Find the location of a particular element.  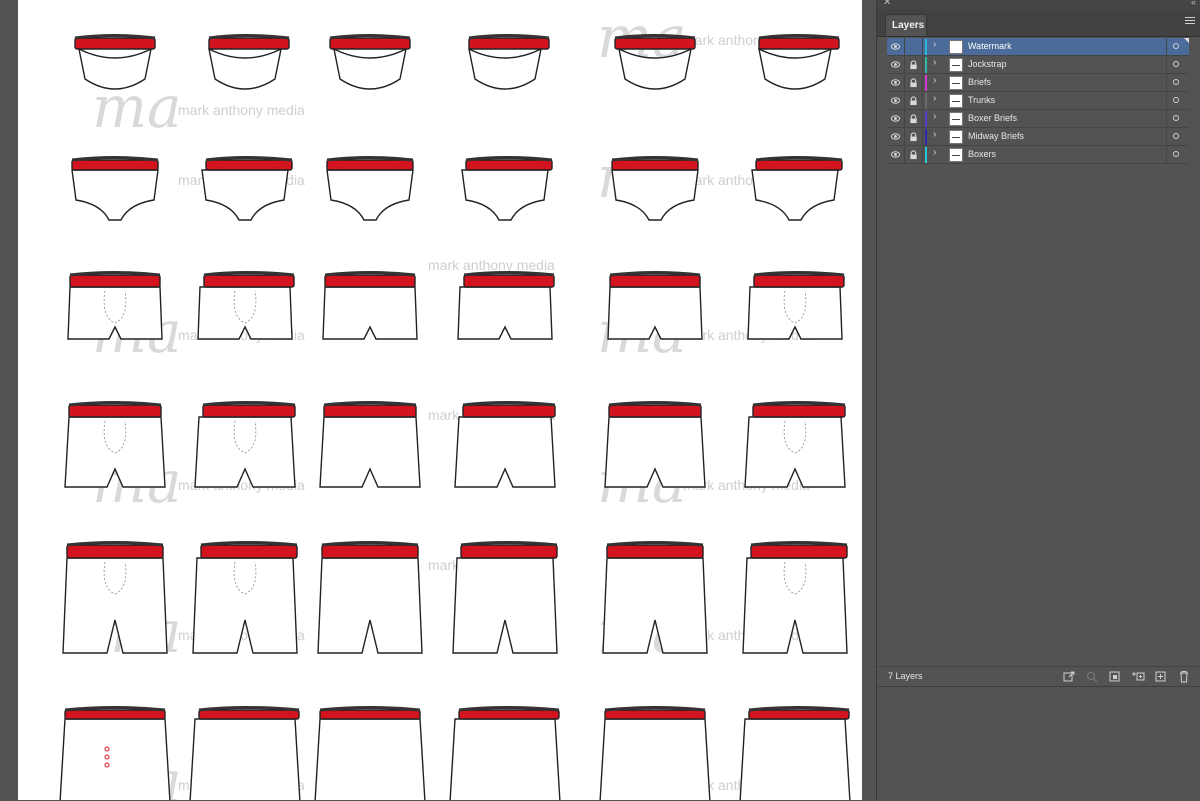

clipping-mask-icon is located at coordinates (1115, 676).